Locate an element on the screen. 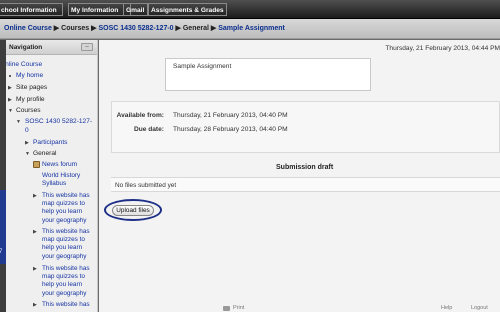 Image resolution: width=500 pixels, height=312 pixels. available-from-value: Thursday, 21 February 2013, 04:40 PM is located at coordinates (230, 115).